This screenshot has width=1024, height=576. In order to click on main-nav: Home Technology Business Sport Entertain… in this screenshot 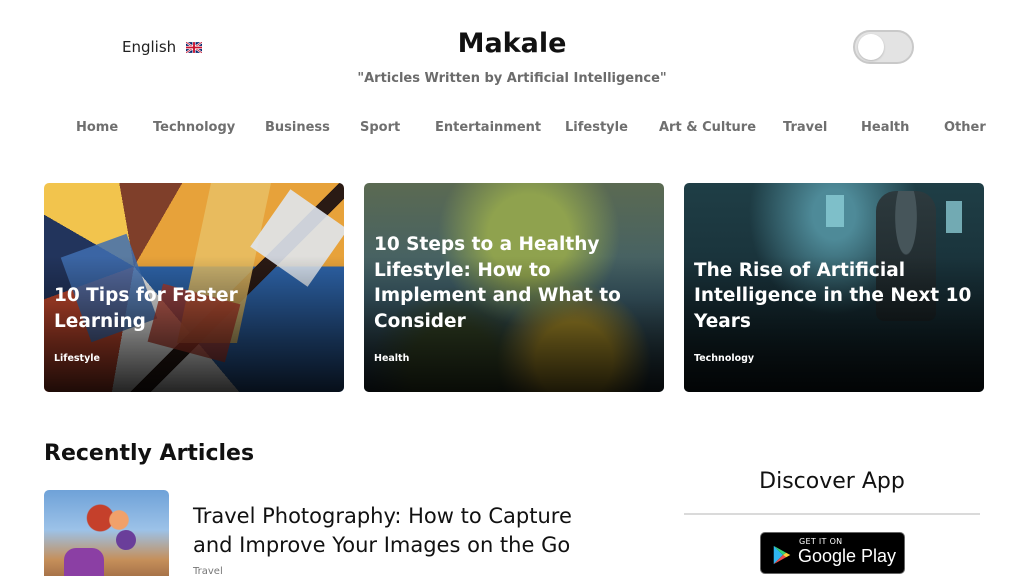, I will do `click(512, 130)`.